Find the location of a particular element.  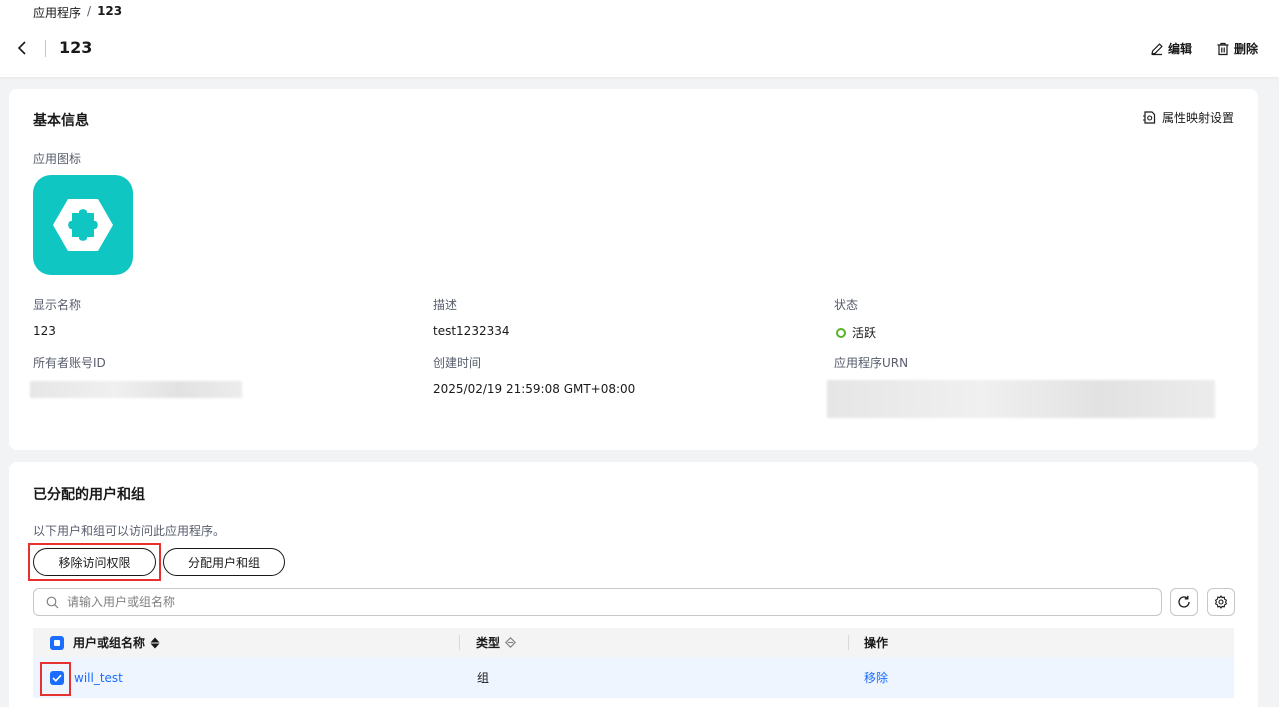

basic-info-title: 基本信息 is located at coordinates (61, 121).